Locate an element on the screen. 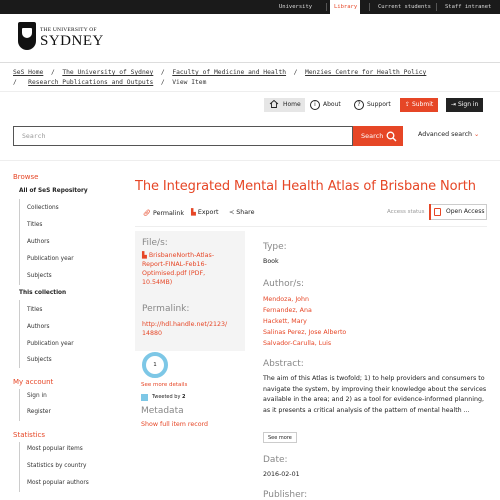  header-divider is located at coordinates (250, 62).